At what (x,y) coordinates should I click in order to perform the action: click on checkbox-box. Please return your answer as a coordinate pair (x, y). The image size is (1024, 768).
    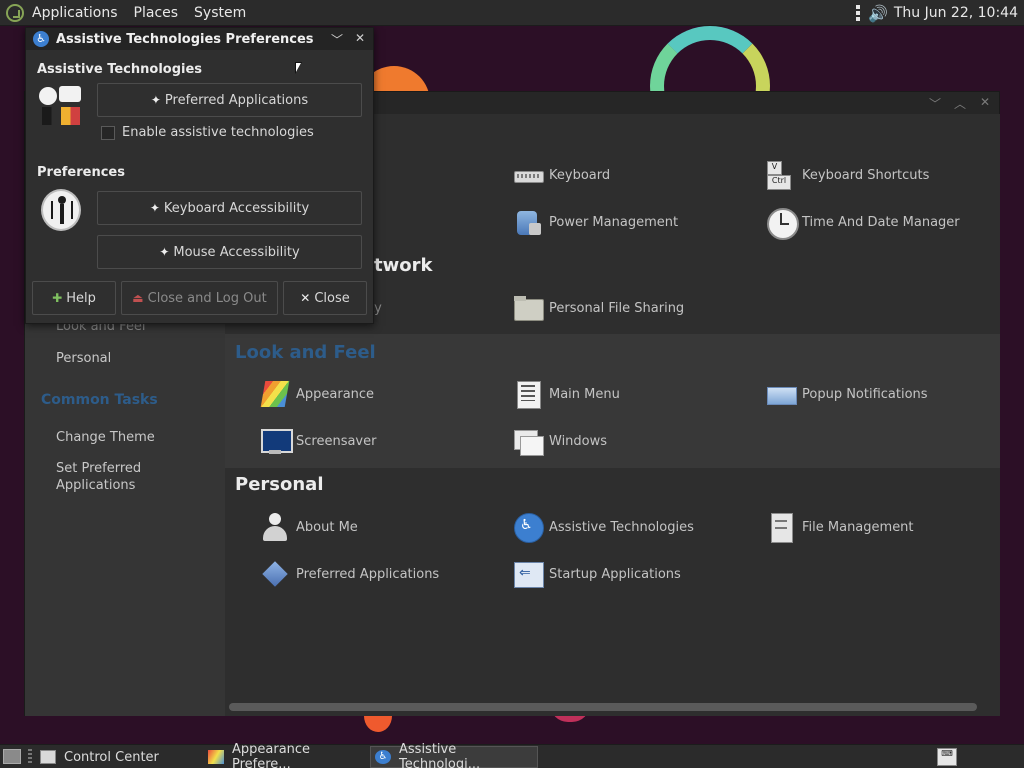
    Looking at the image, I should click on (108, 132).